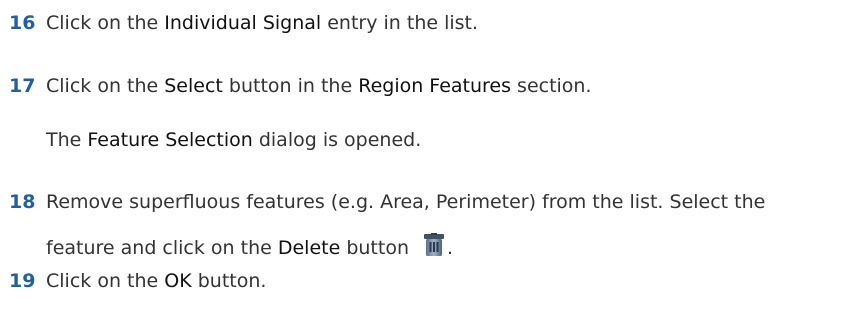 The image size is (862, 309). Describe the element at coordinates (450, 248) in the screenshot. I see `step-text: .` at that location.